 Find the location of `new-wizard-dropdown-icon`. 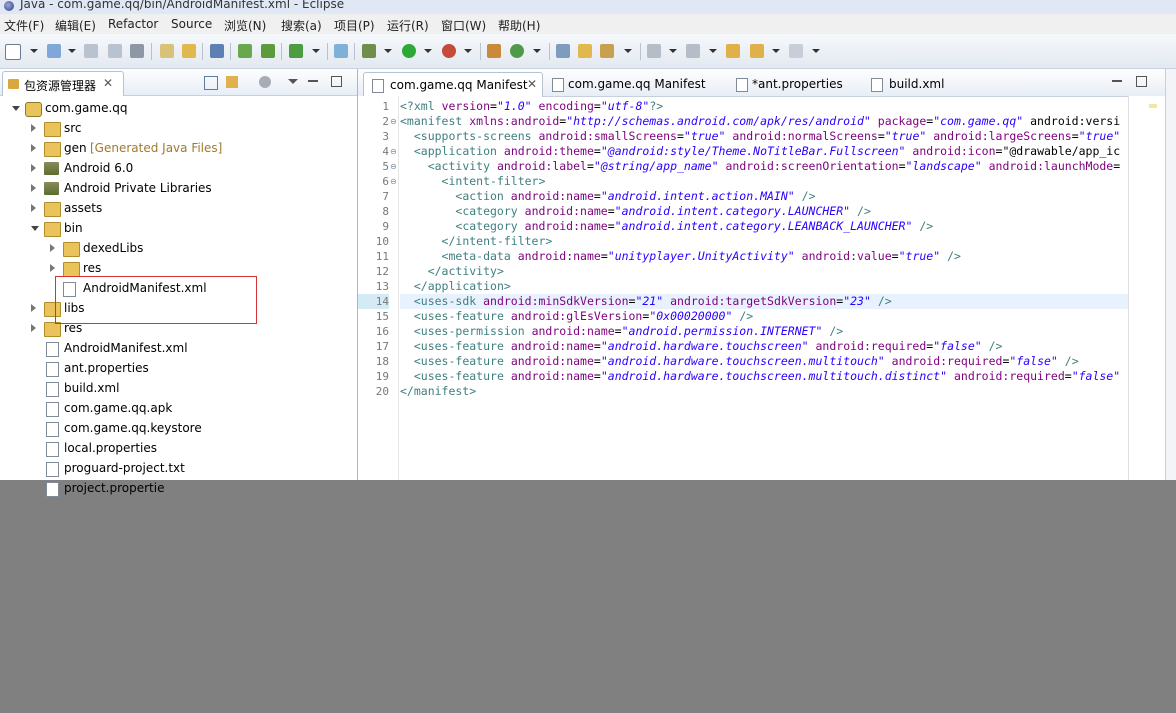

new-wizard-dropdown-icon is located at coordinates (72, 51).